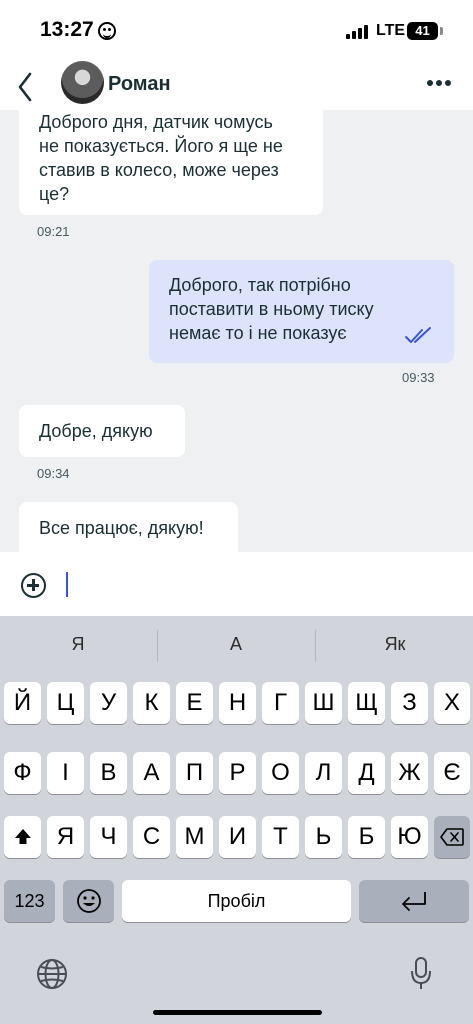 The width and height of the screenshot is (473, 1024). What do you see at coordinates (22, 703) in the screenshot?
I see `key: Й` at bounding box center [22, 703].